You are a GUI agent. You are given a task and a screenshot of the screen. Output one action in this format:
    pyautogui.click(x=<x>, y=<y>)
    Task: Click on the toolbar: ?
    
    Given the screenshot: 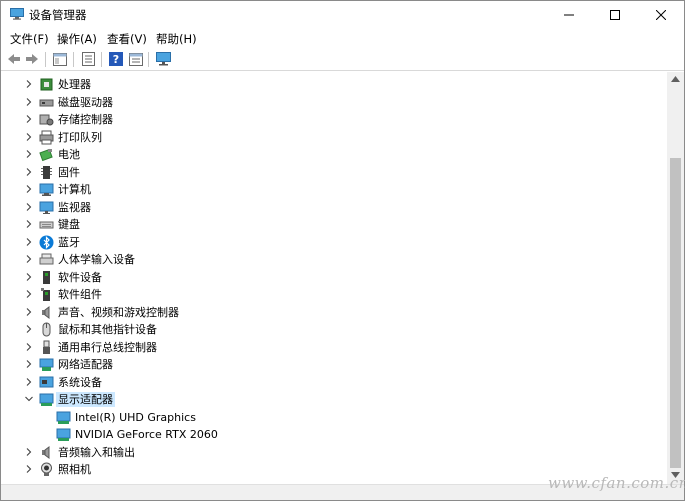 What is the action you would take?
    pyautogui.click(x=342, y=59)
    